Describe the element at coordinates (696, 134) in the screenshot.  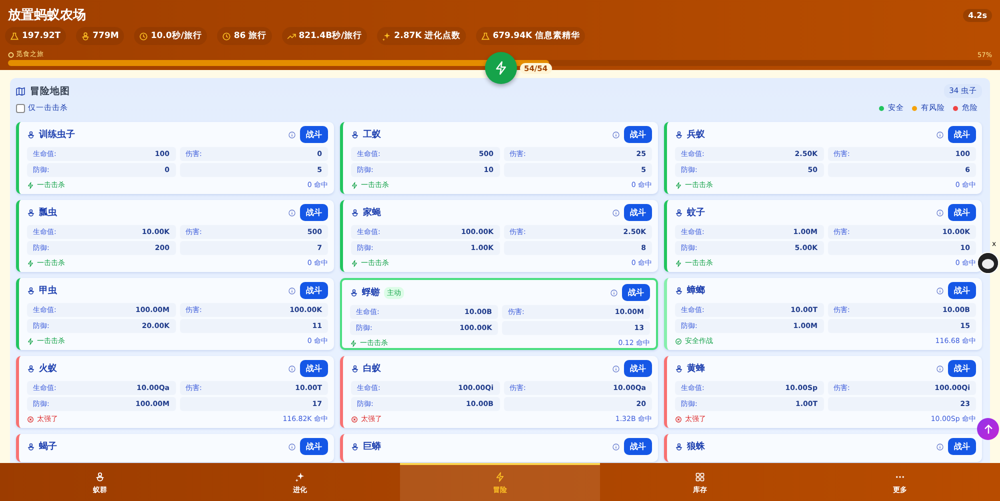
I see `enemy-name: 兵蚁` at that location.